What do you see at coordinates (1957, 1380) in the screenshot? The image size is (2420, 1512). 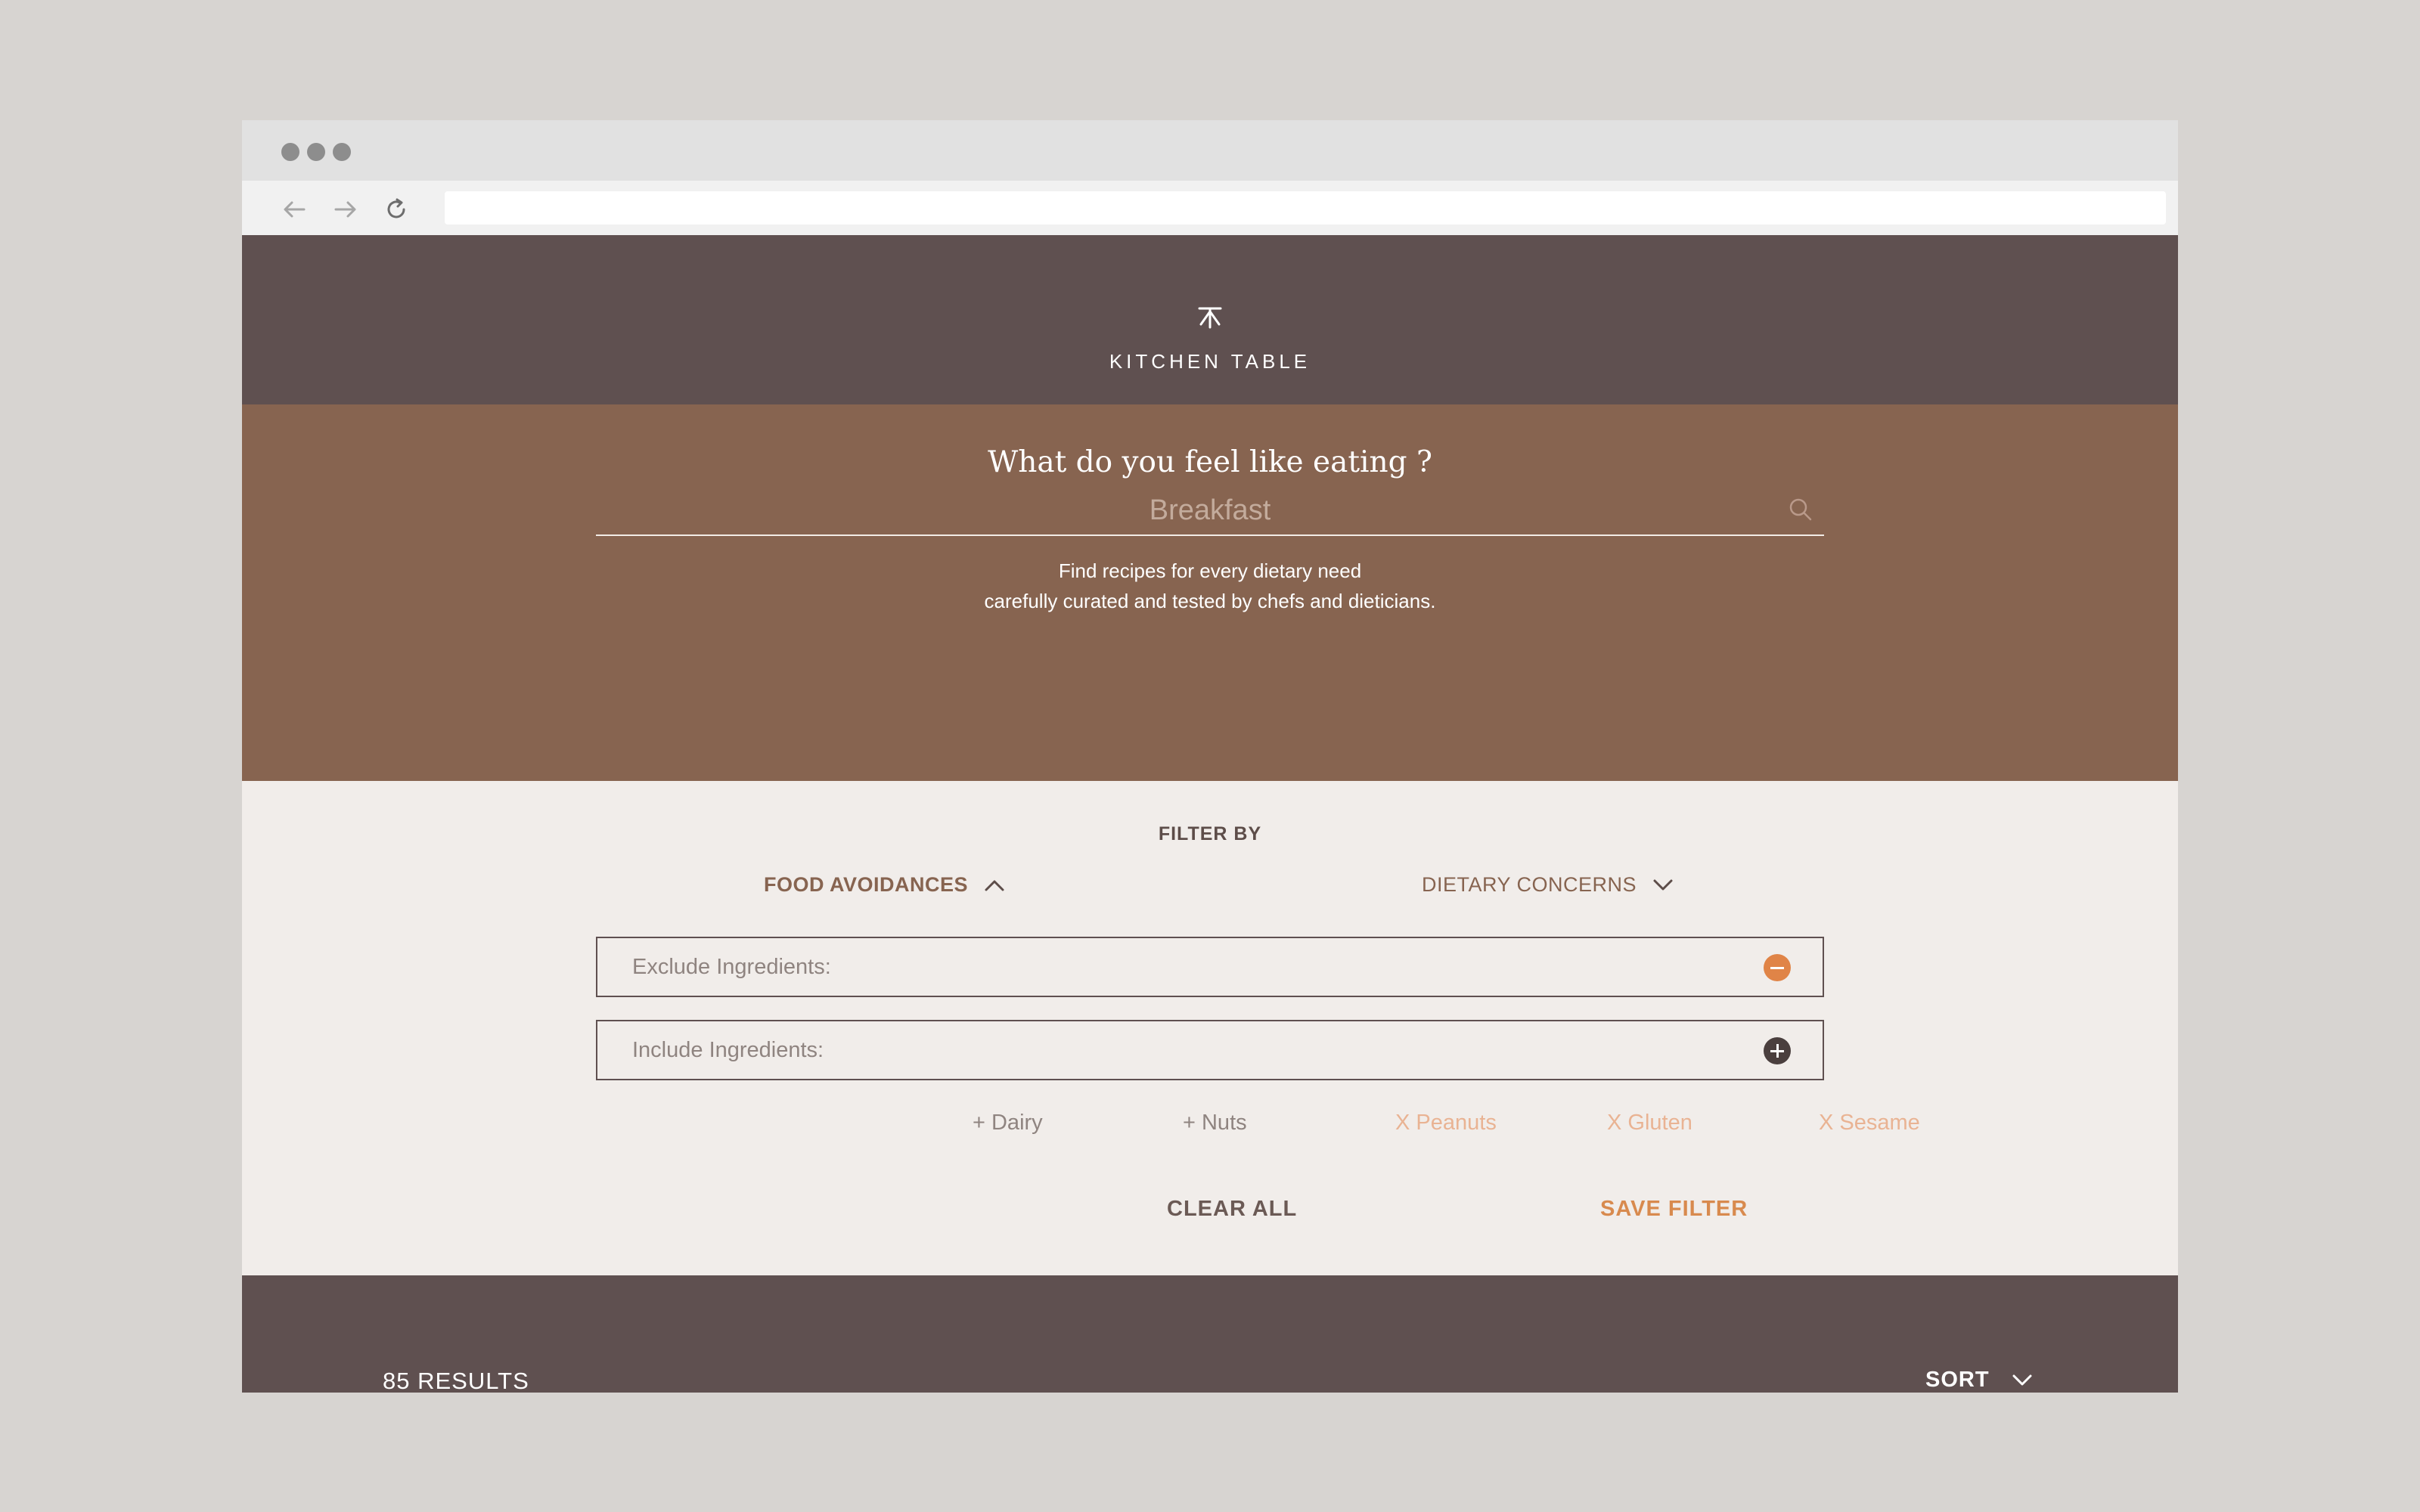 I see `sort-label: SORT` at bounding box center [1957, 1380].